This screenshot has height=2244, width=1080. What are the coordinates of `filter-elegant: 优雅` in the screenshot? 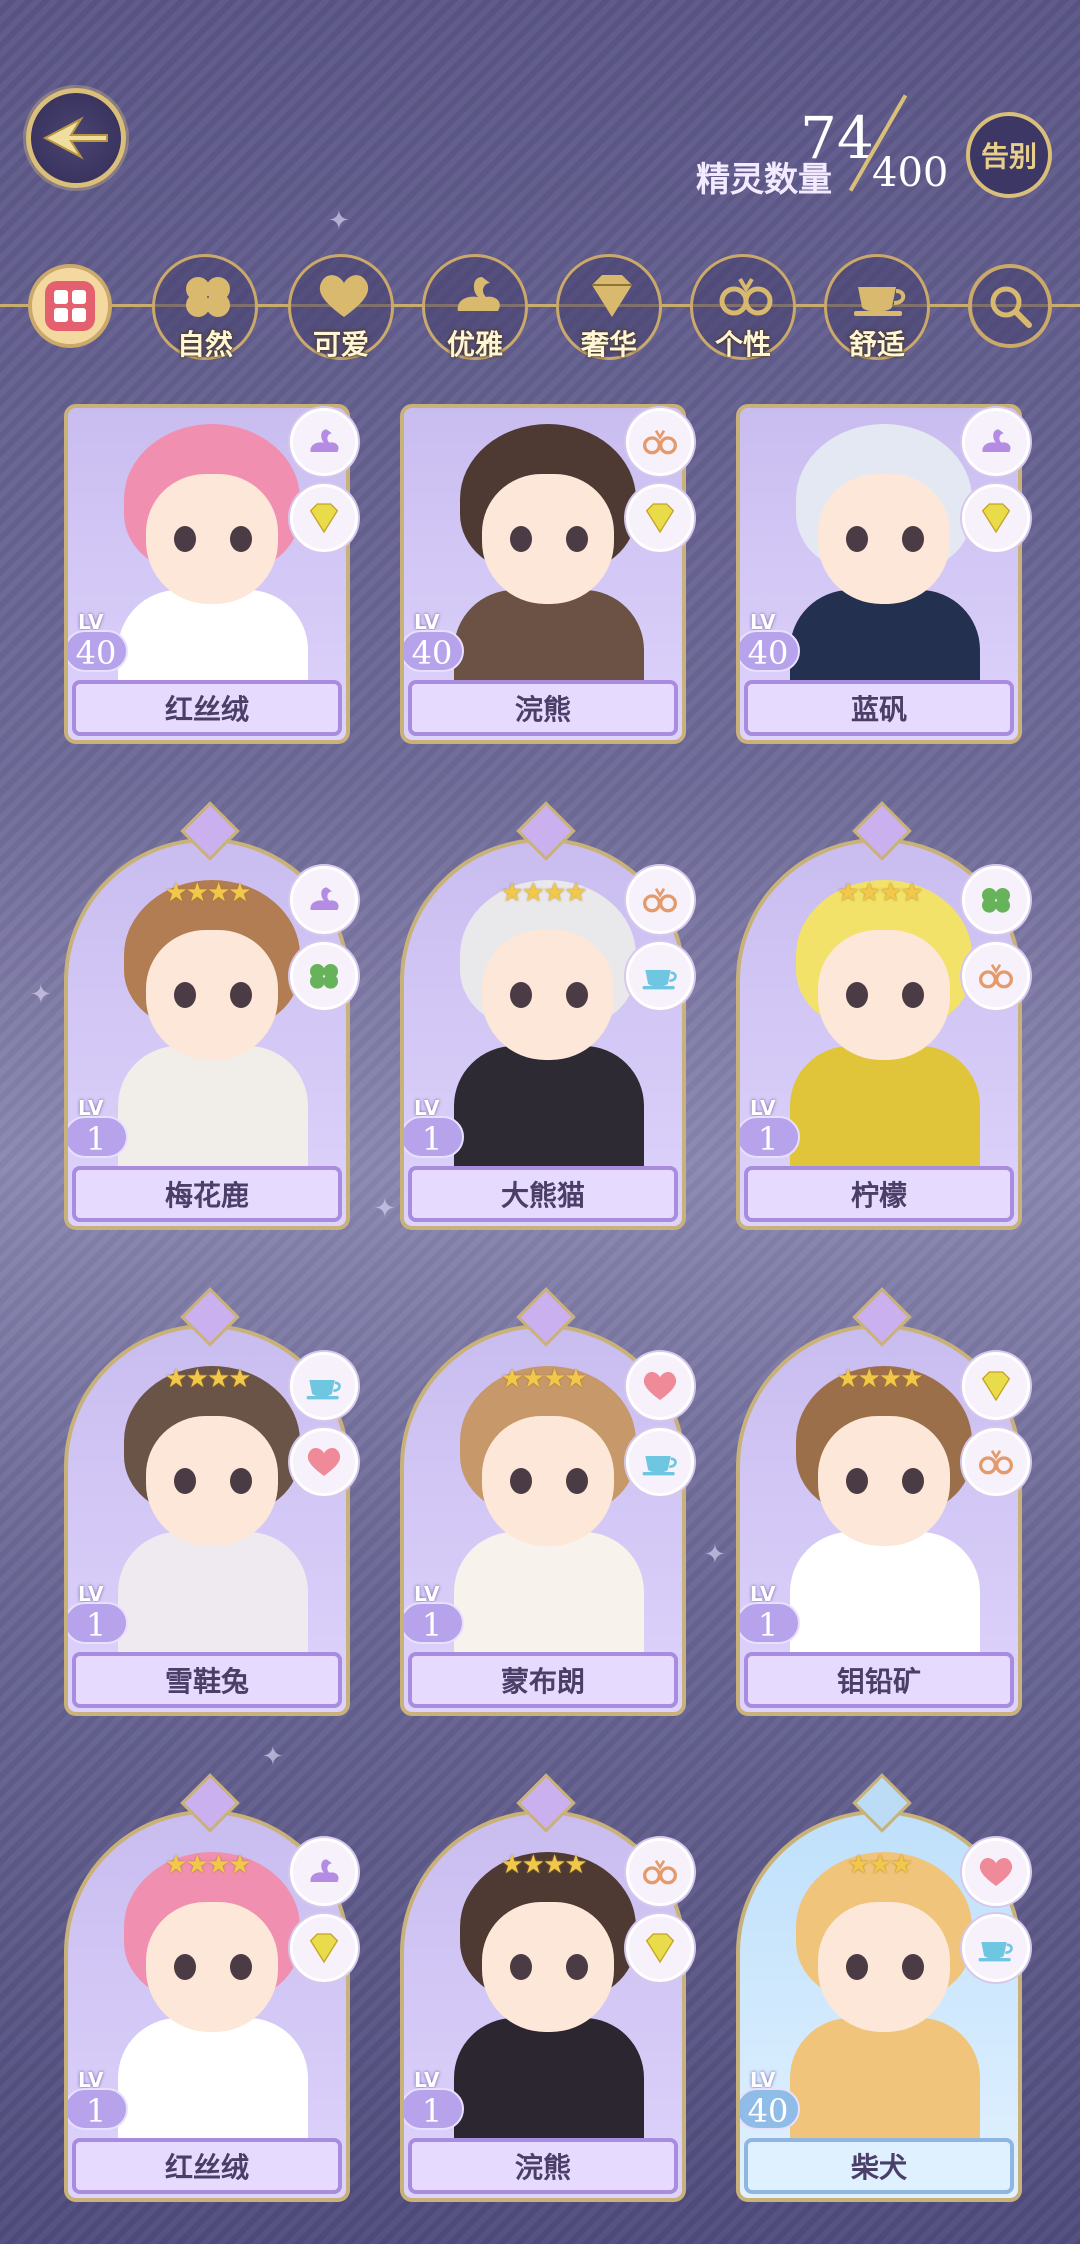 It's located at (475, 307).